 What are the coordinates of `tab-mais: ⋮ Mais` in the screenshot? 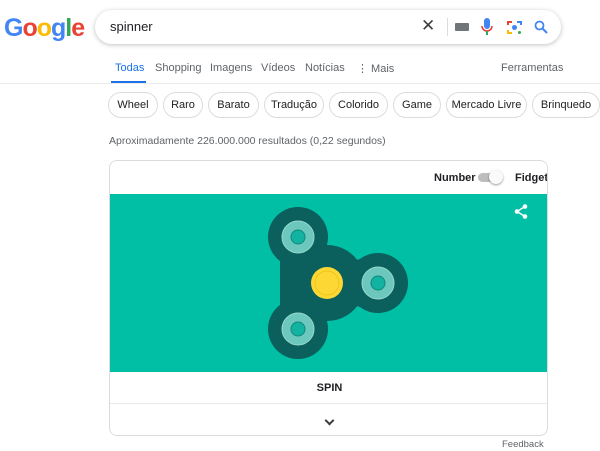 It's located at (375, 68).